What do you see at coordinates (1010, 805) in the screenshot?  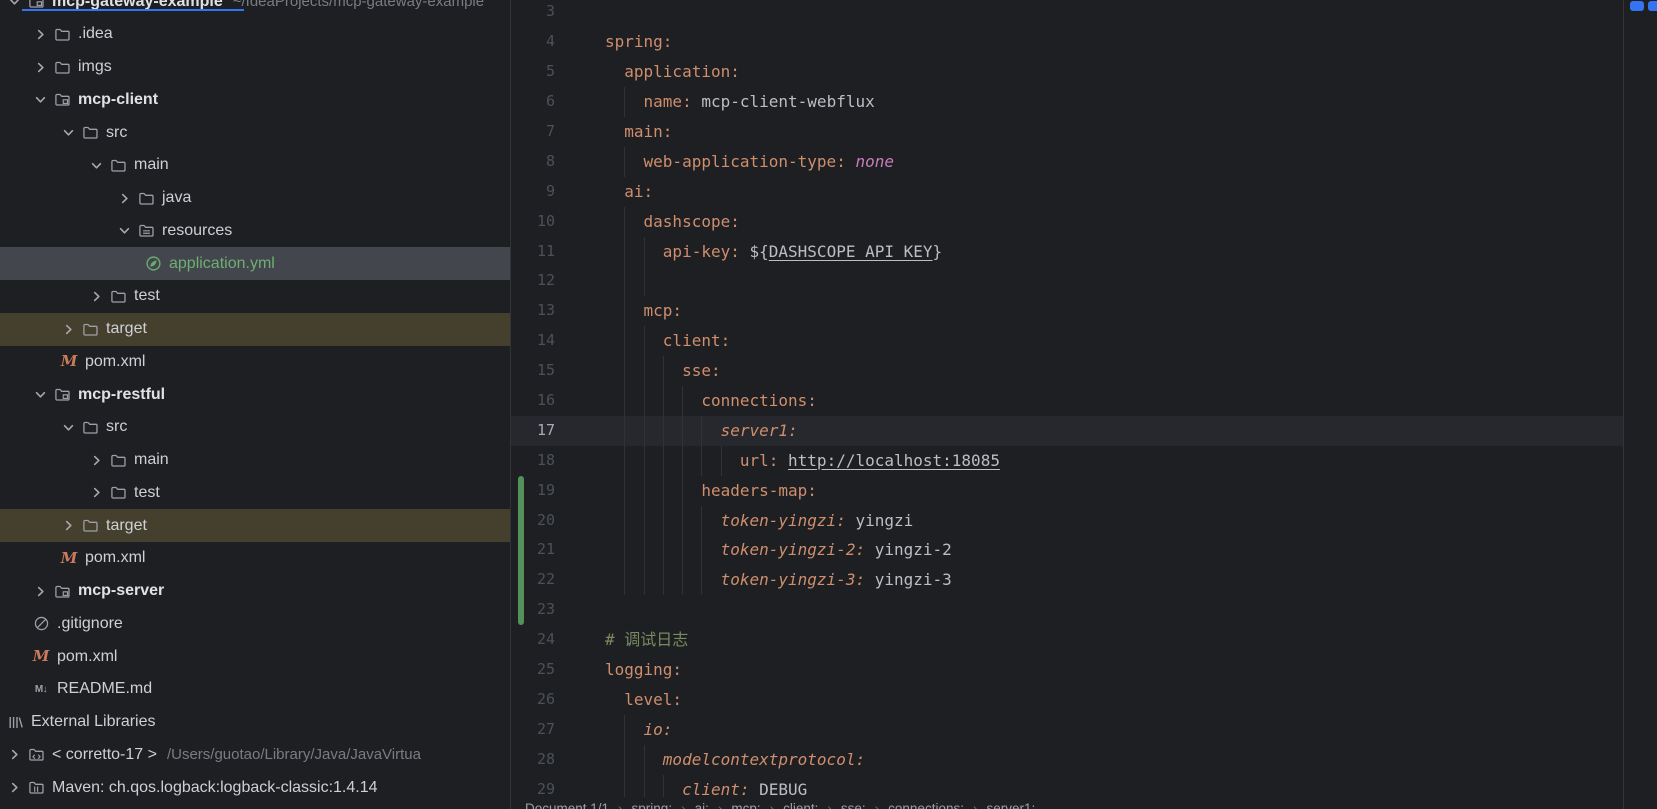 I see `breadcrumb-item: server1:` at bounding box center [1010, 805].